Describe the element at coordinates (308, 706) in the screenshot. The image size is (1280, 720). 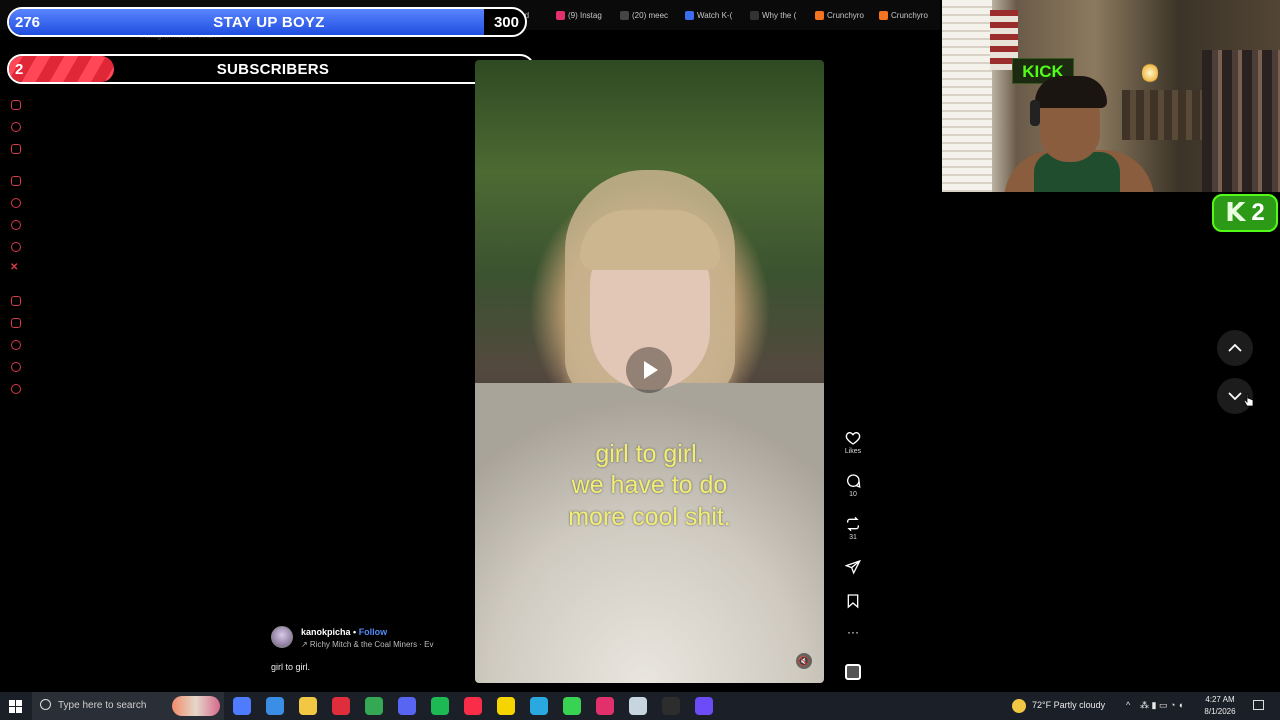
I see `file-explorer-icon` at that location.